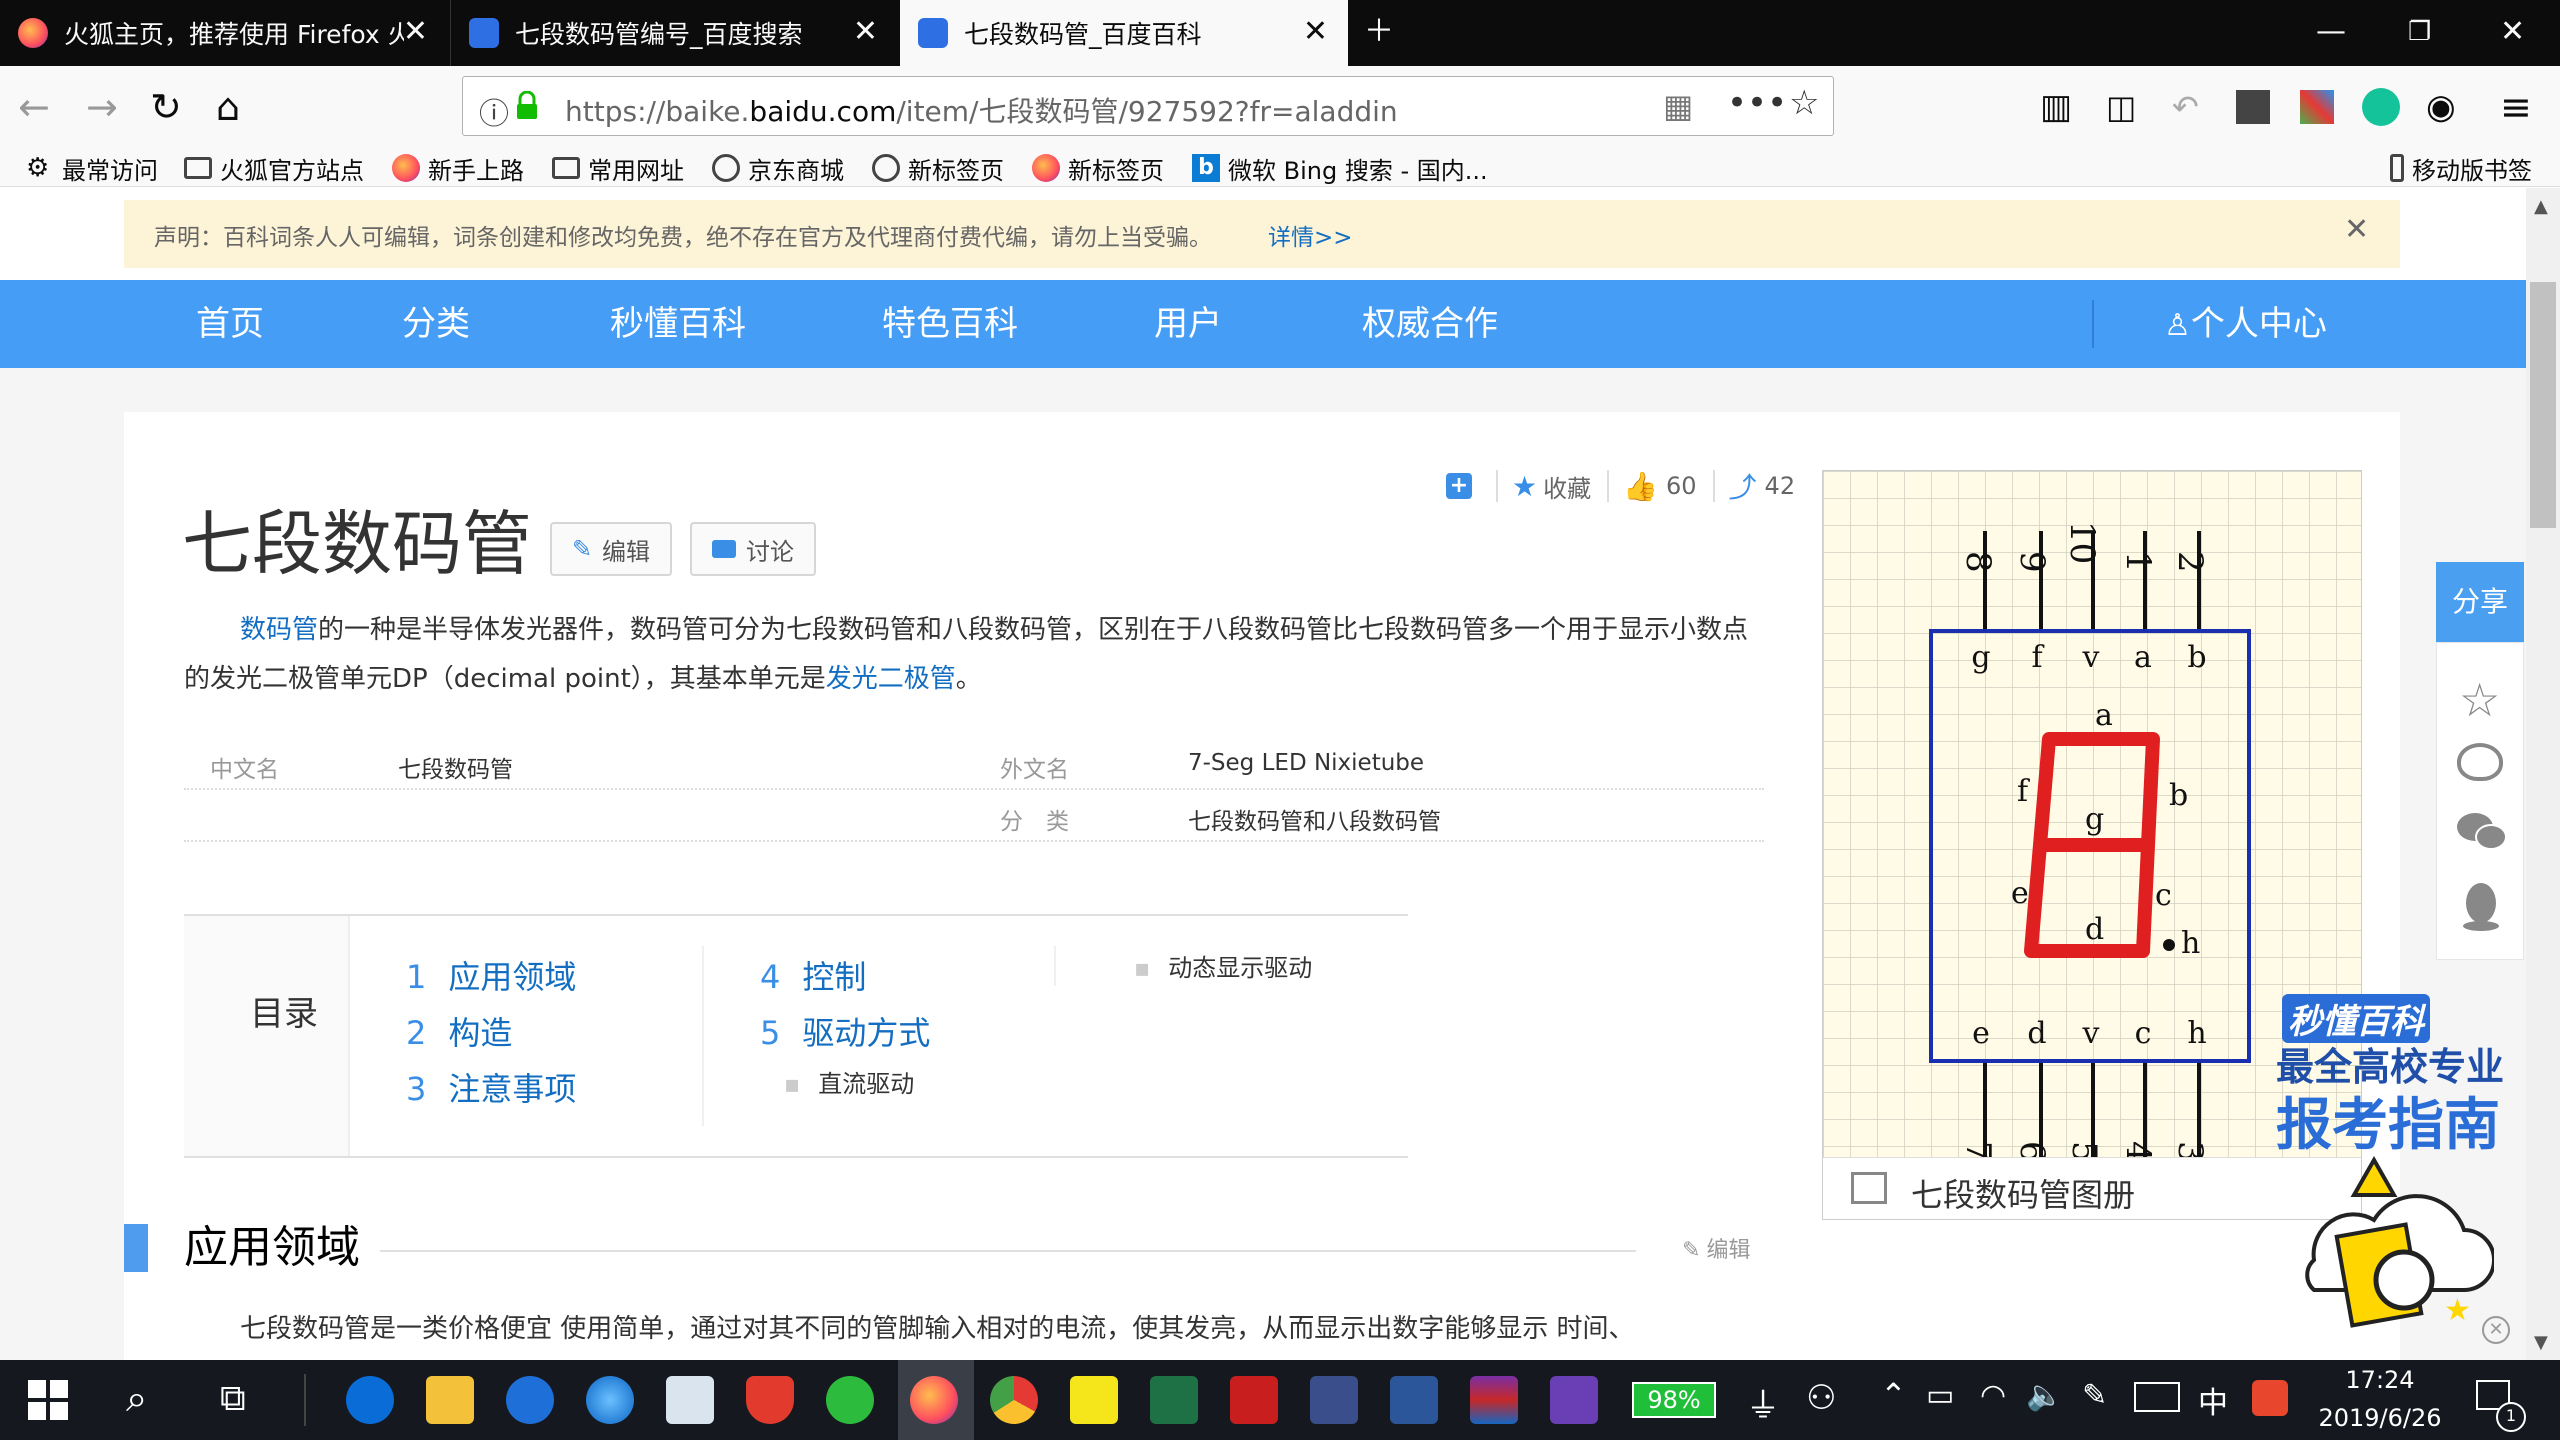 The height and width of the screenshot is (1440, 2560). I want to click on app-k-icon, so click(530, 1400).